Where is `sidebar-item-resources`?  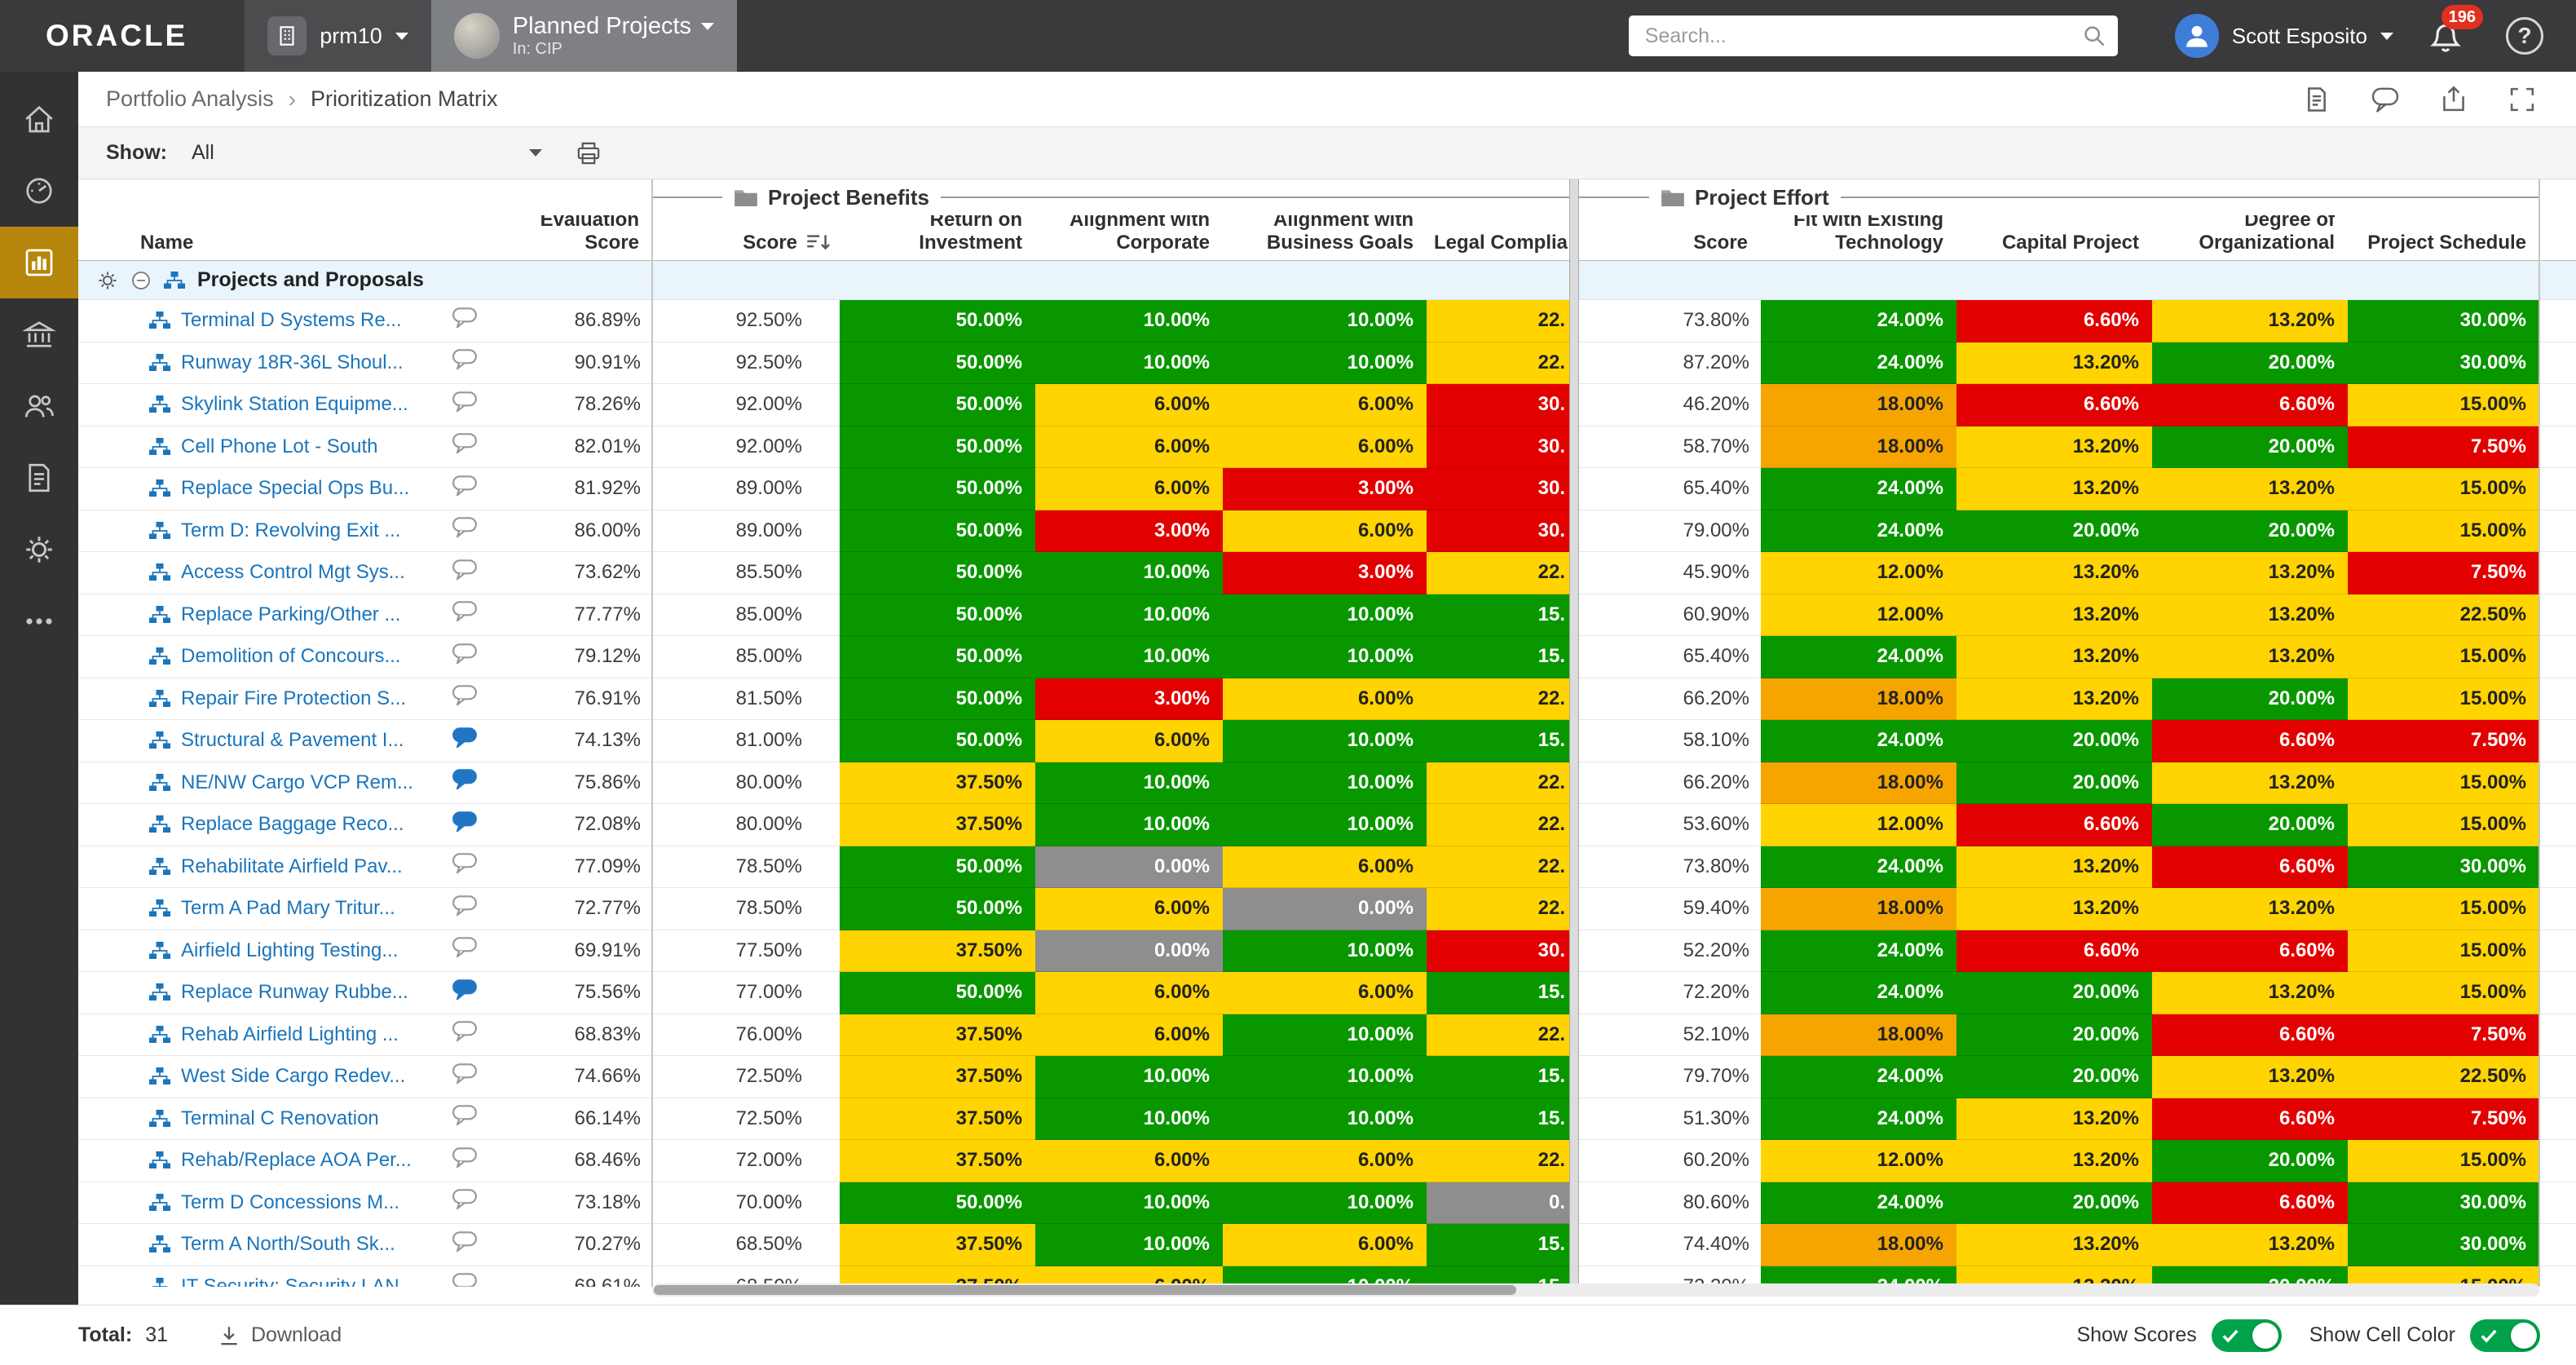 sidebar-item-resources is located at coordinates (39, 406).